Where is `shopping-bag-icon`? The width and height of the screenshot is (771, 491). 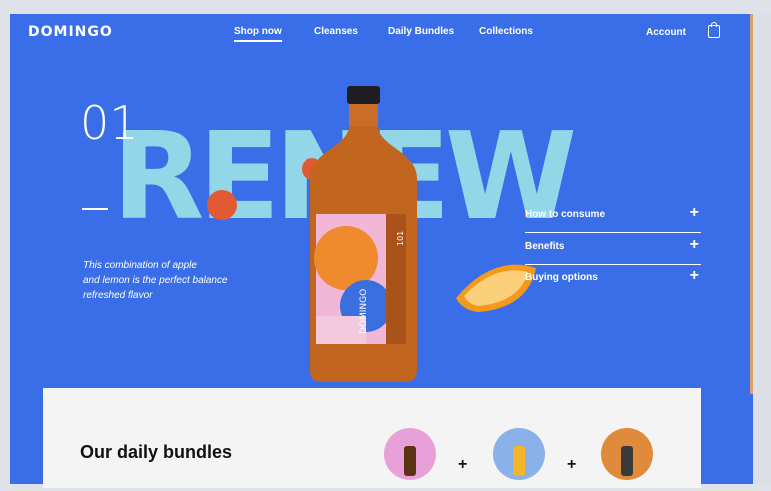 shopping-bag-icon is located at coordinates (714, 30).